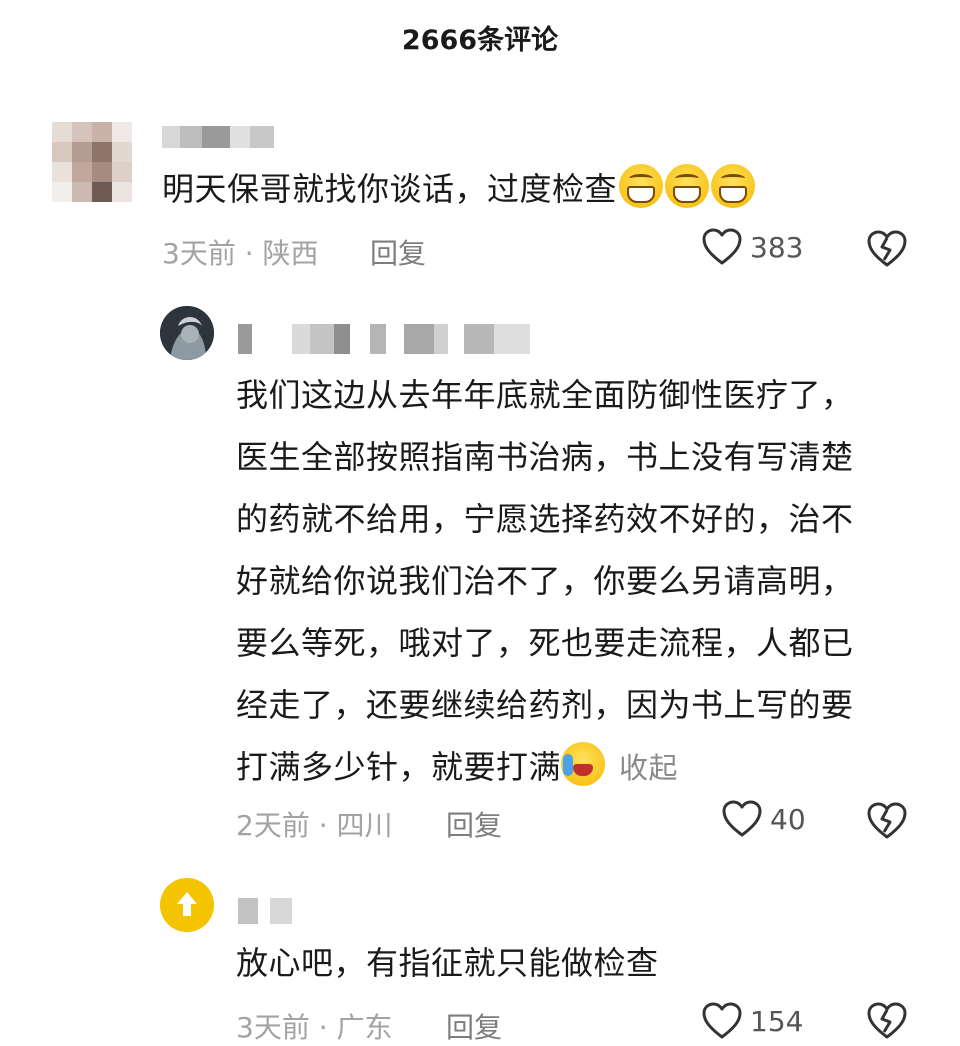 The height and width of the screenshot is (1046, 960). Describe the element at coordinates (777, 247) in the screenshot. I see `comment-1-like-count: 383` at that location.